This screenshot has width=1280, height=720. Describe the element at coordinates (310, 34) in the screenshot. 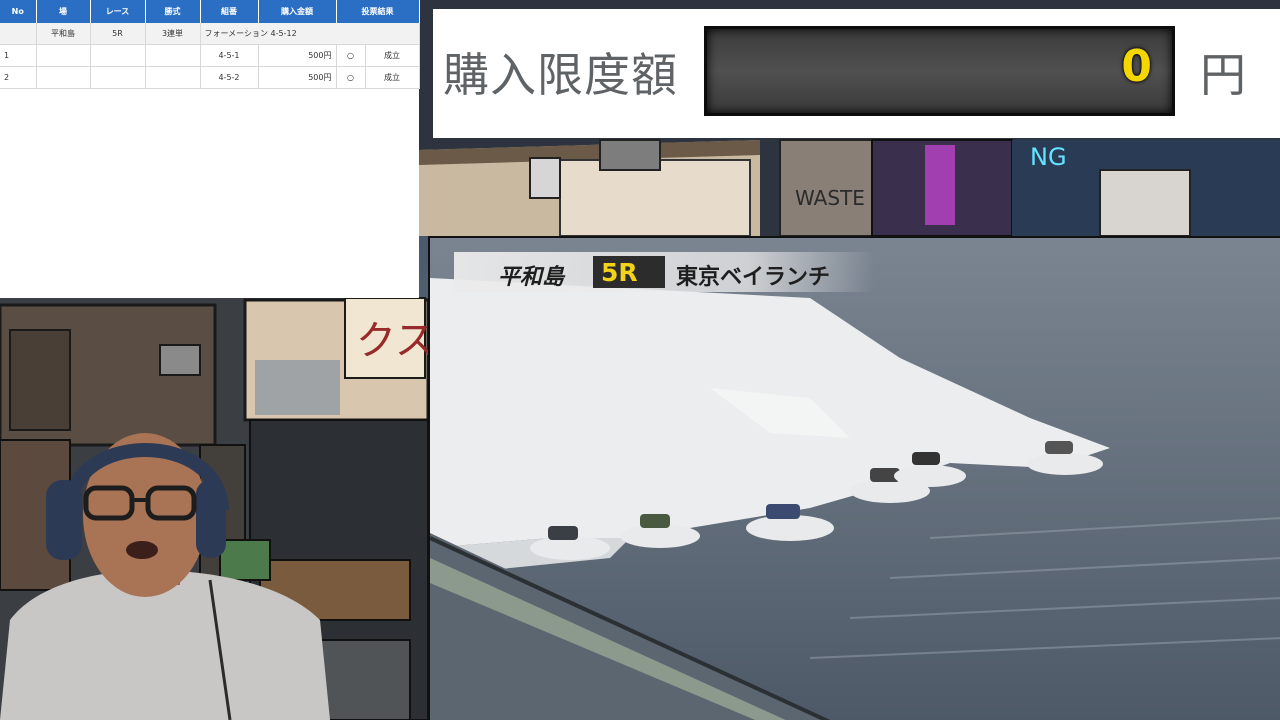

I see `summary-formation: フォーメーション 4-5-12` at that location.